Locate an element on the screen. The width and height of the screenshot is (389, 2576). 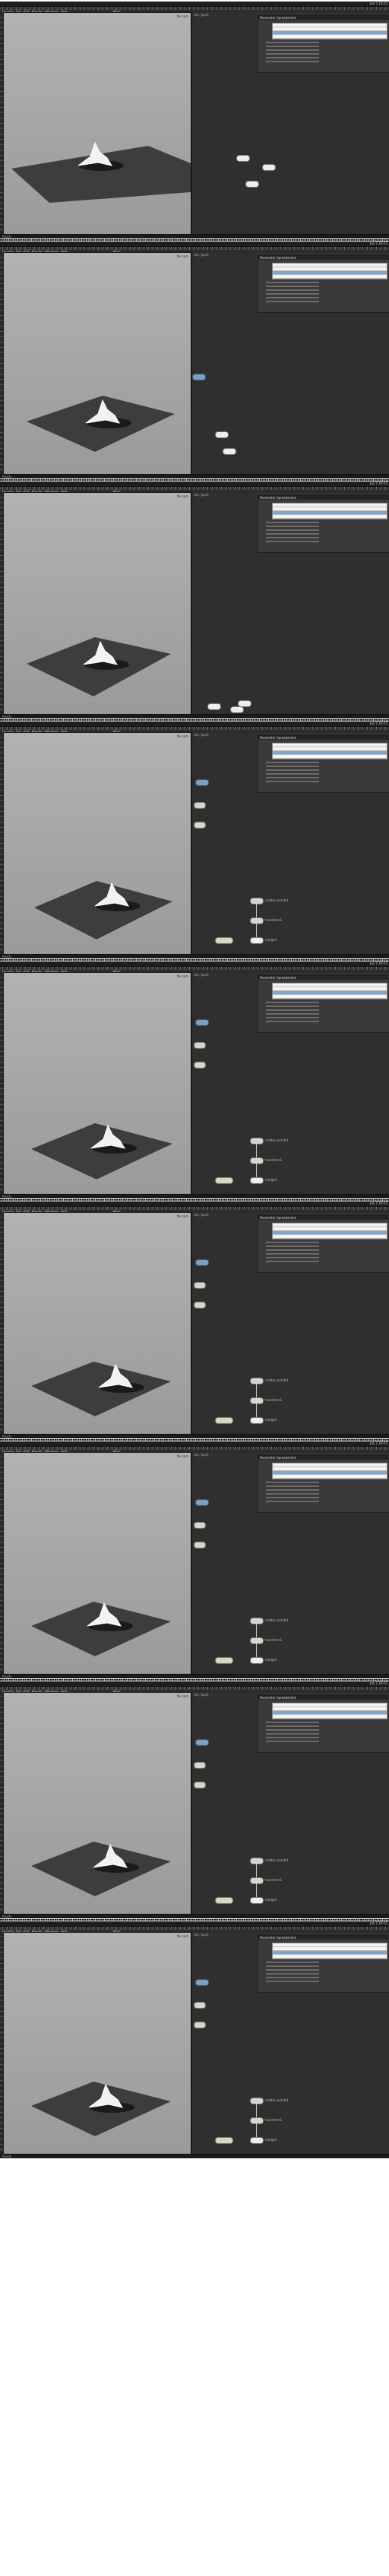
network-editor: obj / geo1 Parameter Spreadsheet is located at coordinates (290, 123).